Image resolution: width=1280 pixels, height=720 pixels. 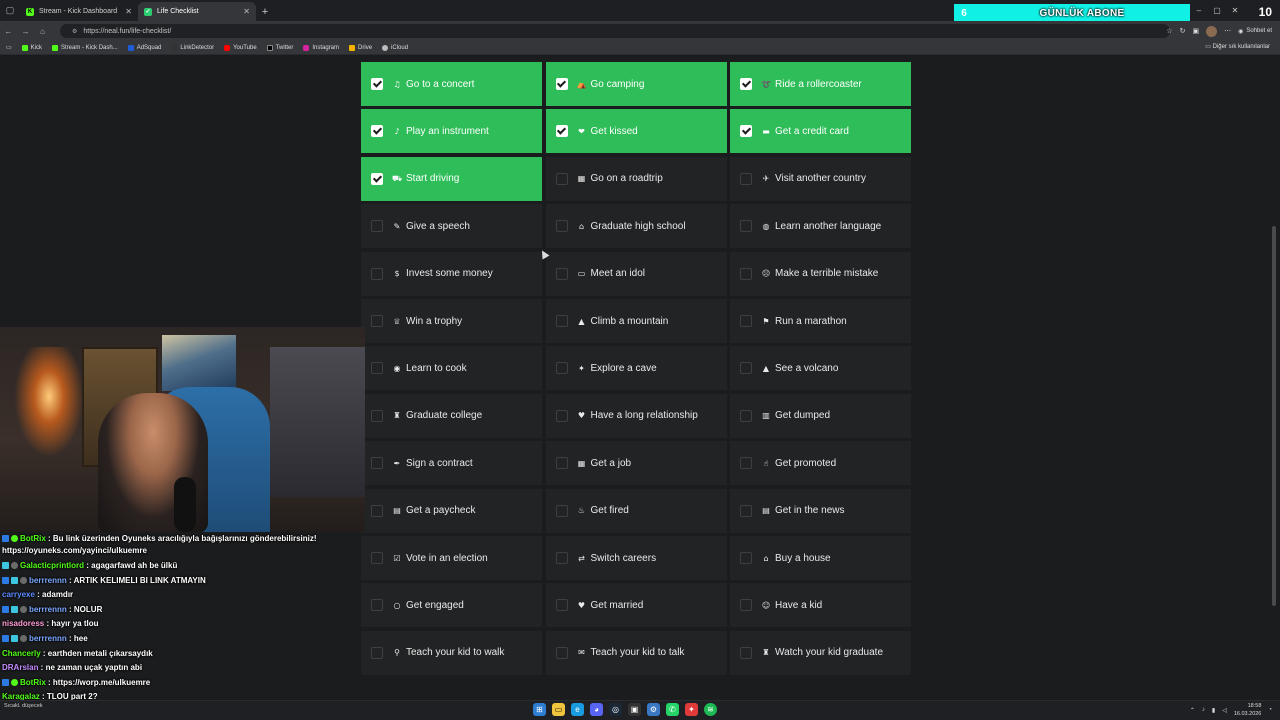 What do you see at coordinates (451, 463) in the screenshot?
I see `checklist-item: ✒ Sign a contract` at bounding box center [451, 463].